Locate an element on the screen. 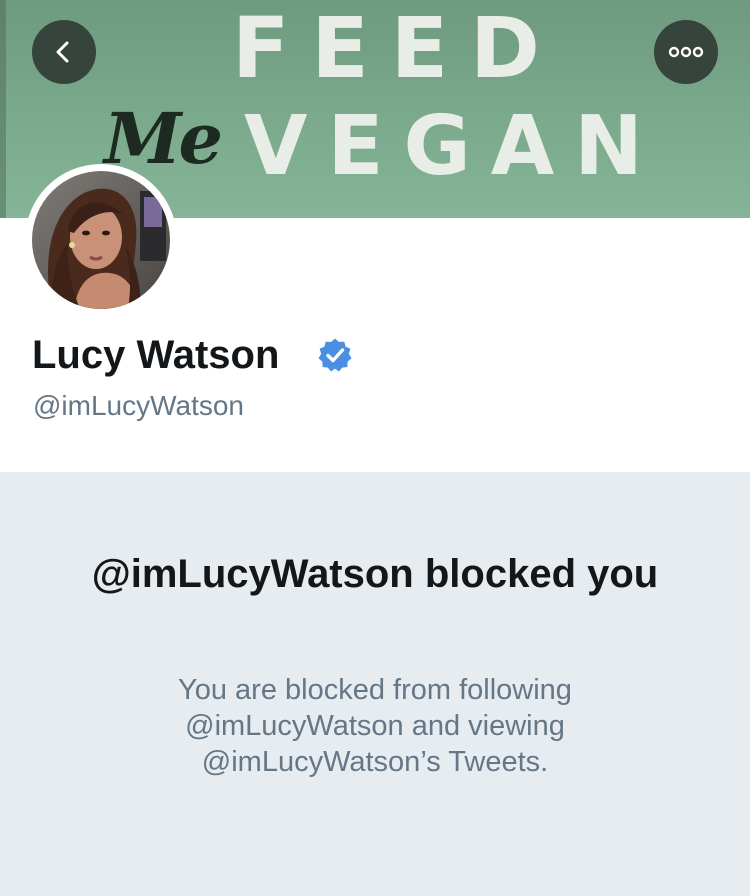 Image resolution: width=750 pixels, height=896 pixels. more-options-button is located at coordinates (686, 52).